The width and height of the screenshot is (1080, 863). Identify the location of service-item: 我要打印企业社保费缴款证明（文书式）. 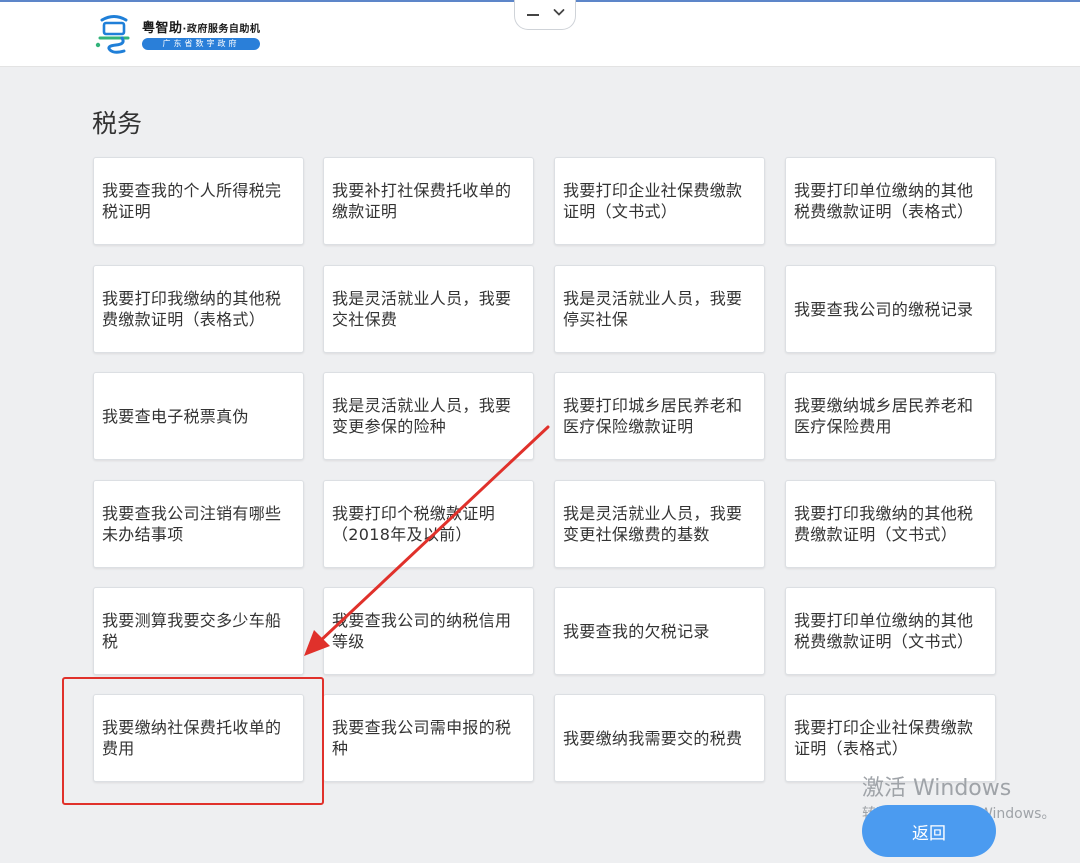
(659, 201).